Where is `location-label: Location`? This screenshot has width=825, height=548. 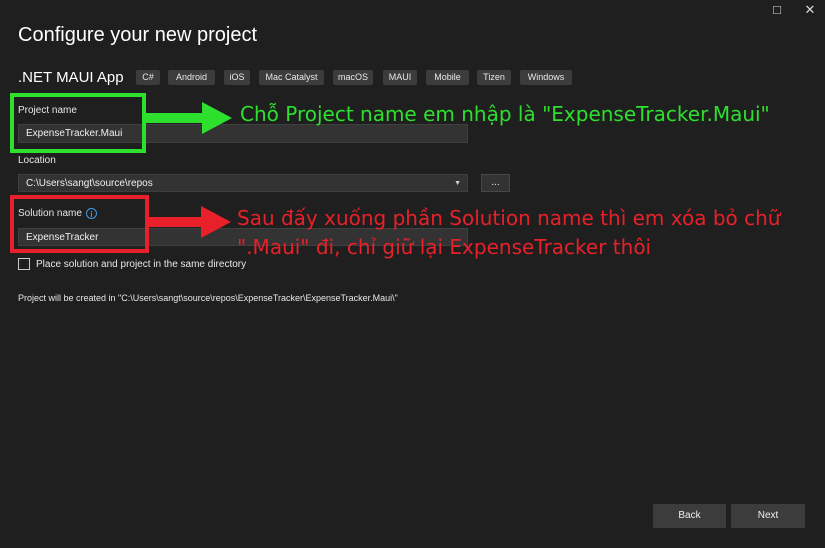
location-label: Location is located at coordinates (37, 160).